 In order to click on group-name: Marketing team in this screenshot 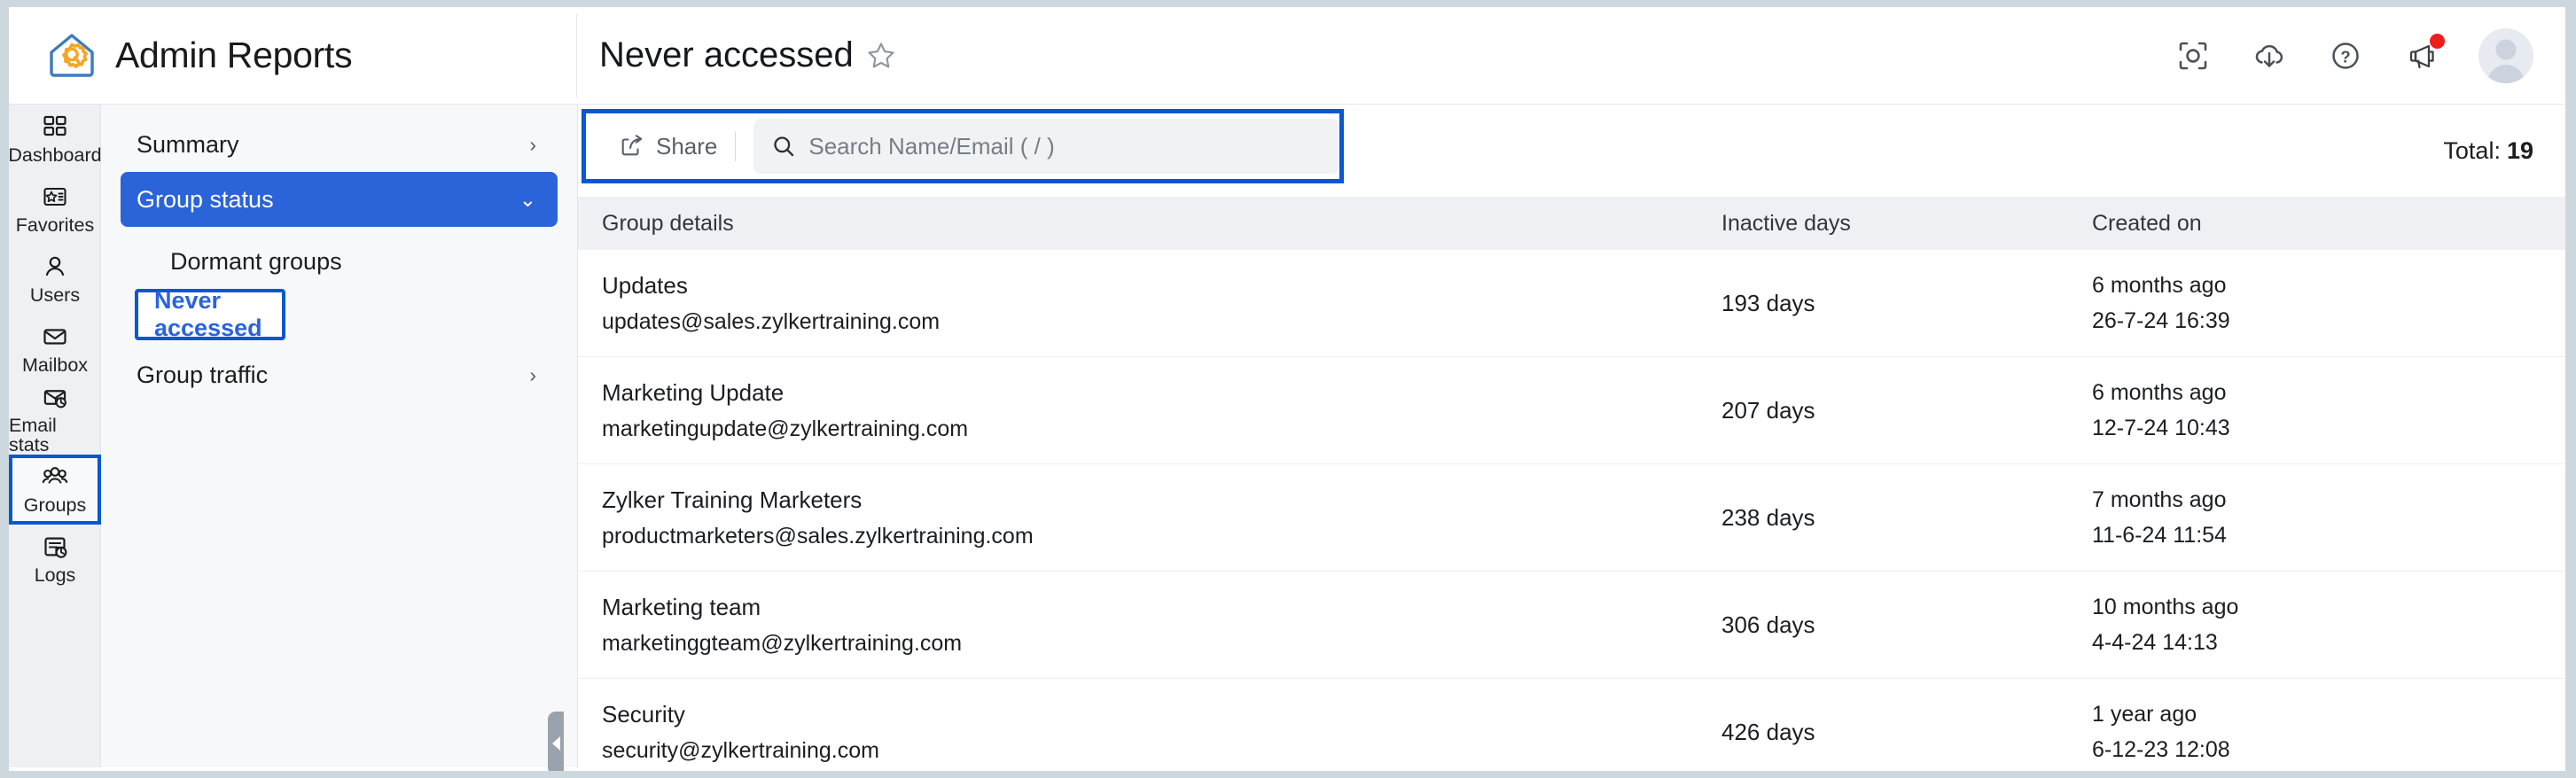, I will do `click(681, 606)`.